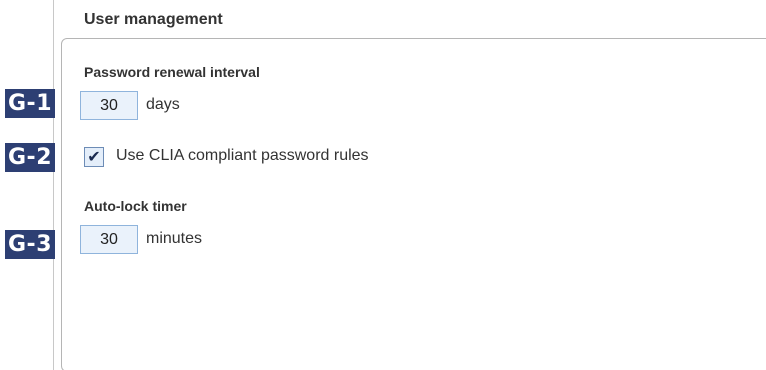 The width and height of the screenshot is (766, 370). Describe the element at coordinates (30, 103) in the screenshot. I see `callout-badge-g1: G-1` at that location.